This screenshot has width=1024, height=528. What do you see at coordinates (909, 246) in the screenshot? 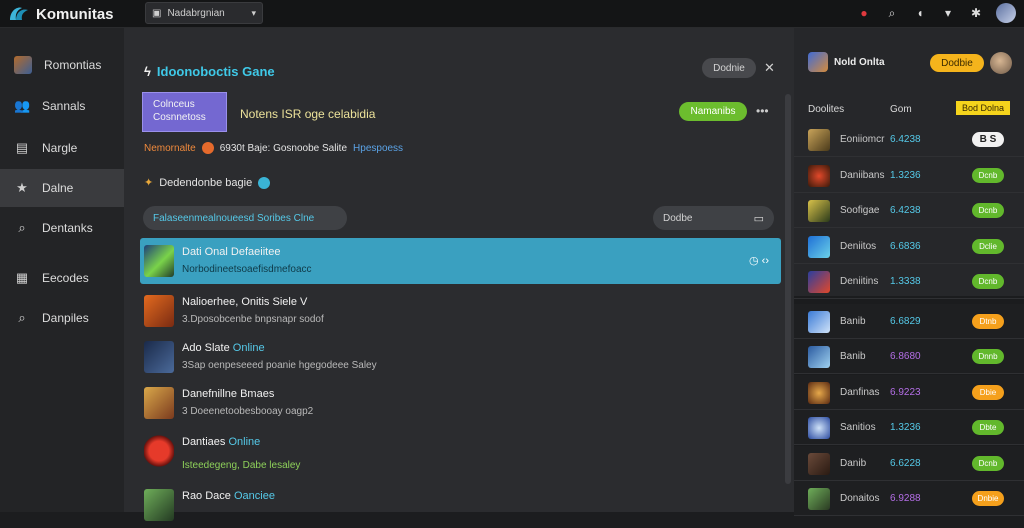
I see `leaderboard-row: Deniitos 6.6836 Dclie` at bounding box center [909, 246].